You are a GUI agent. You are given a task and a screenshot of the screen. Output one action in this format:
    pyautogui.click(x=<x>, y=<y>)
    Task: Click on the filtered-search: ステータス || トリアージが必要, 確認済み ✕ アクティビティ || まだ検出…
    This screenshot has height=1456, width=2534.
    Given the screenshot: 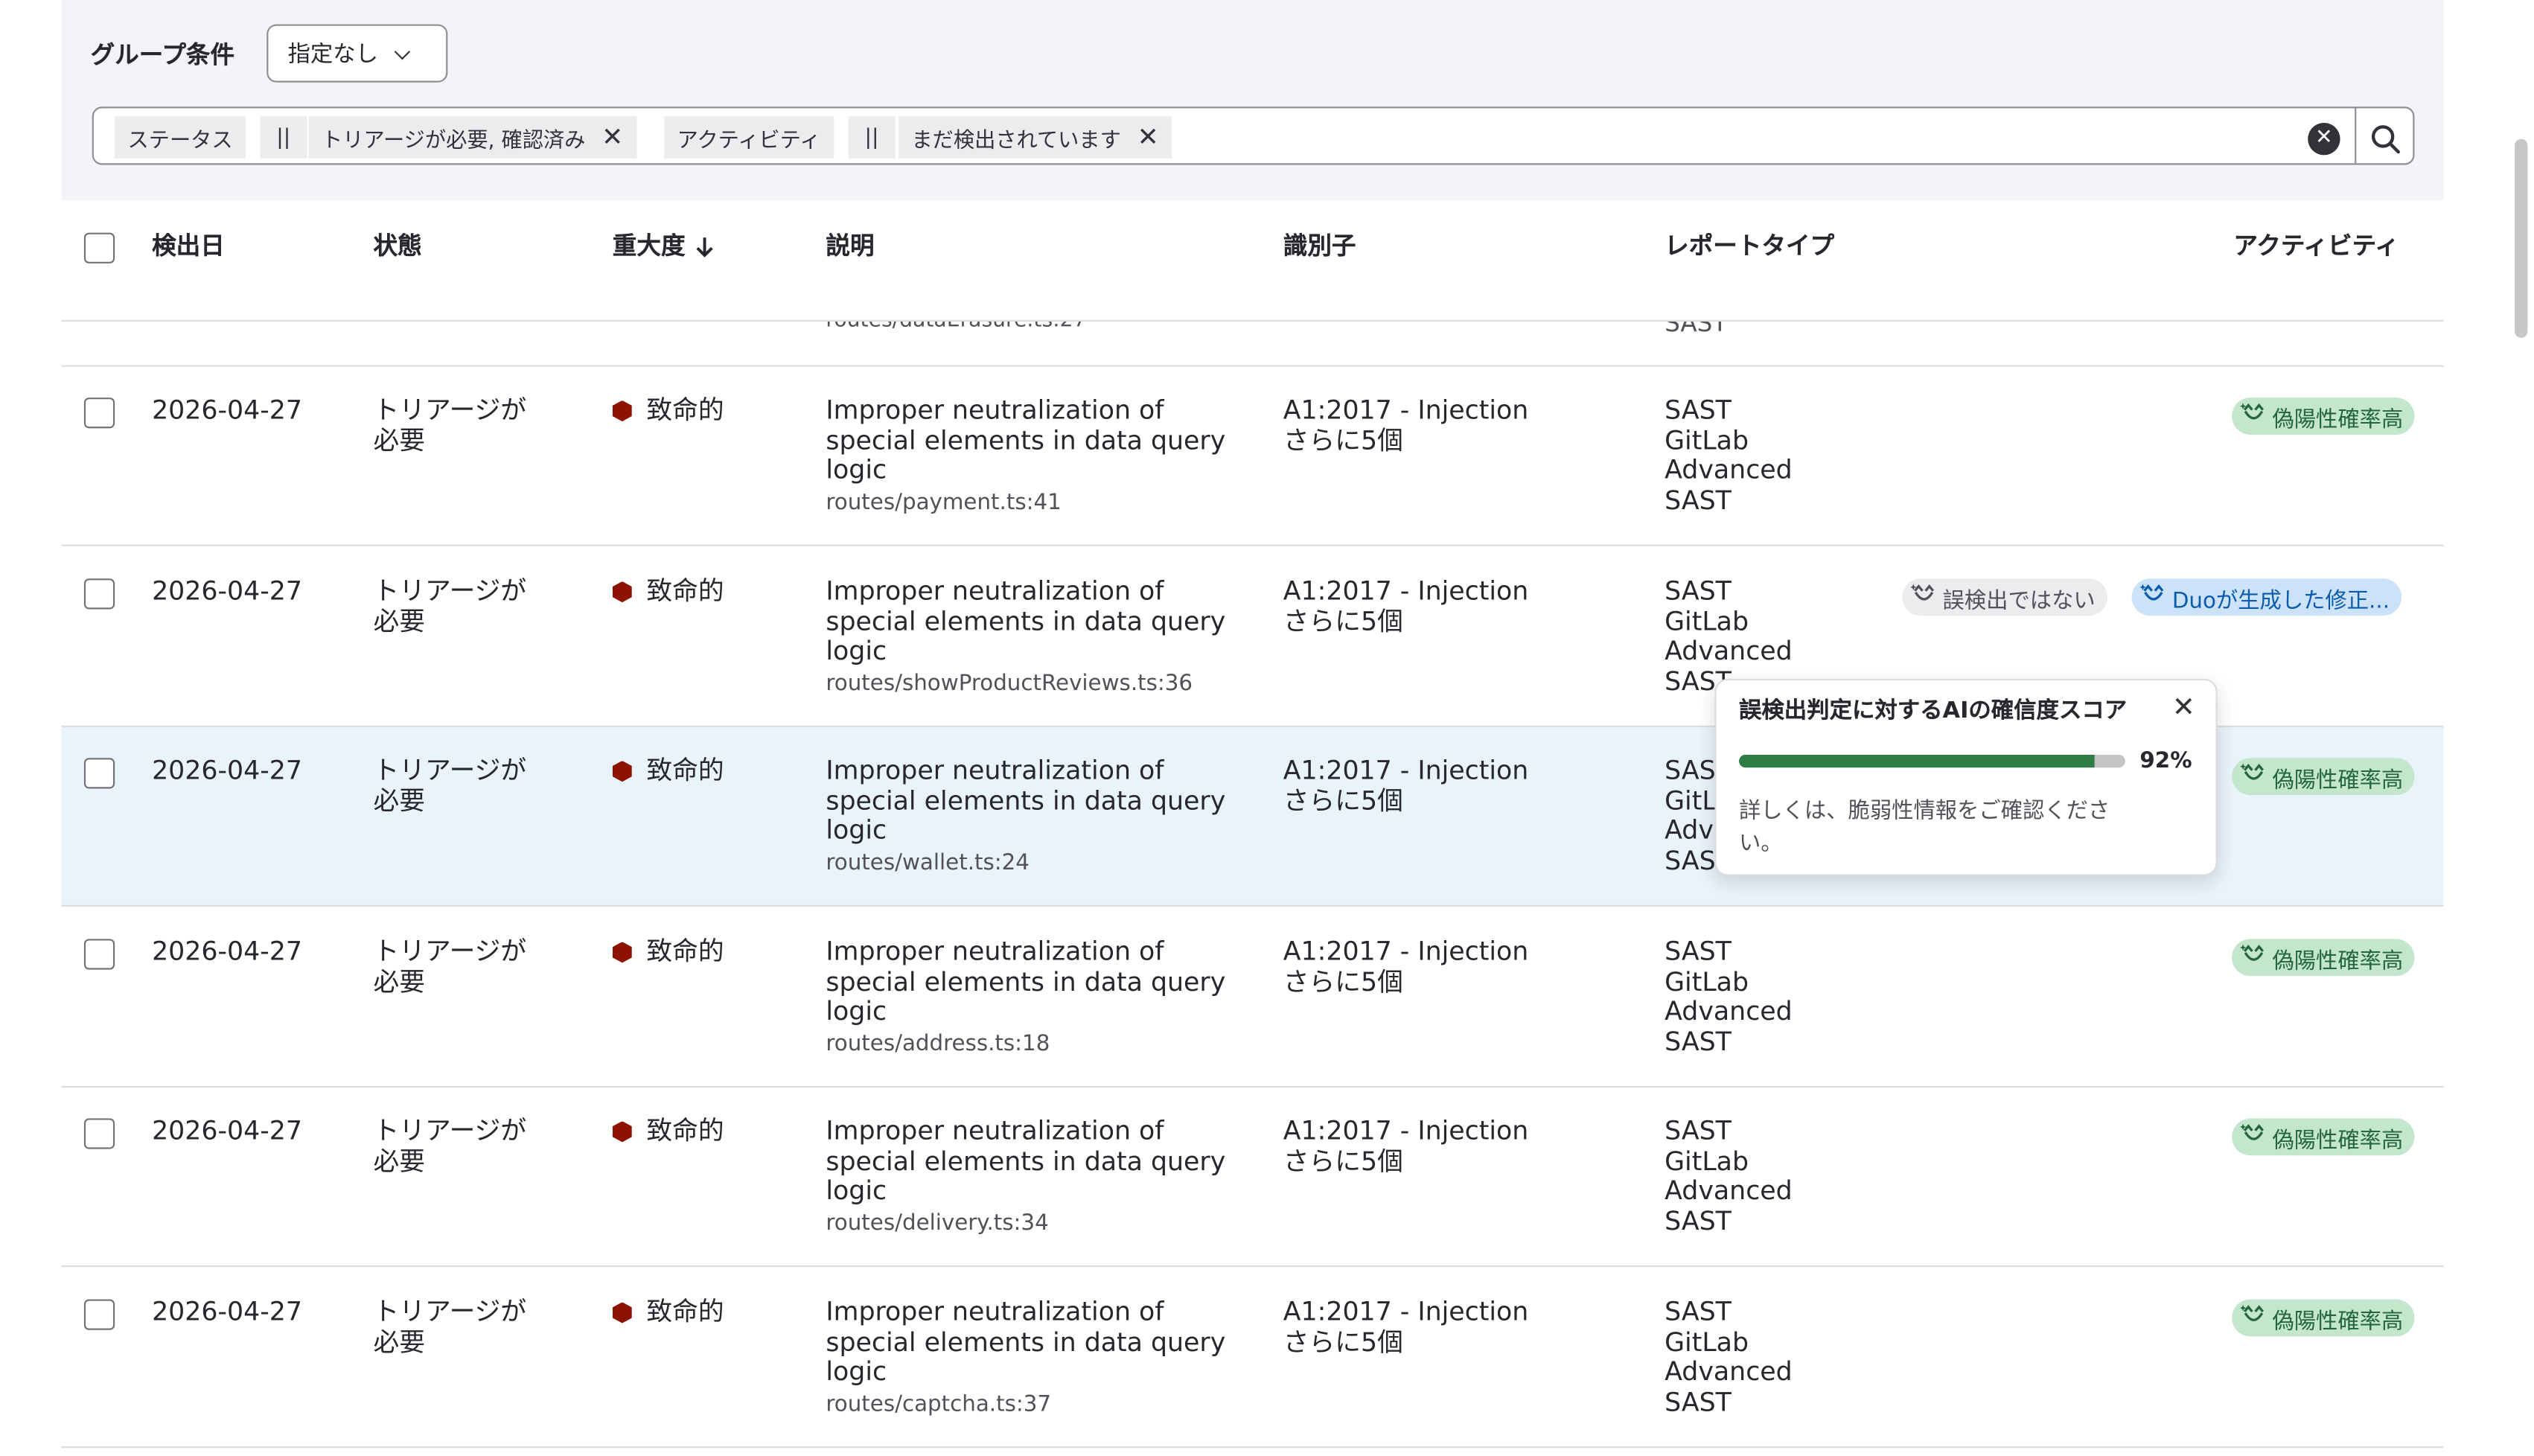 What is the action you would take?
    pyautogui.click(x=1253, y=135)
    